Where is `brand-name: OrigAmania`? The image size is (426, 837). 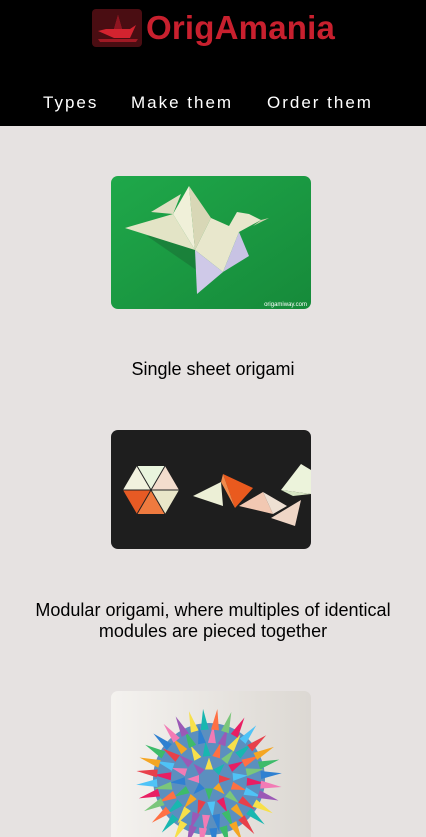
brand-name: OrigAmania is located at coordinates (241, 27).